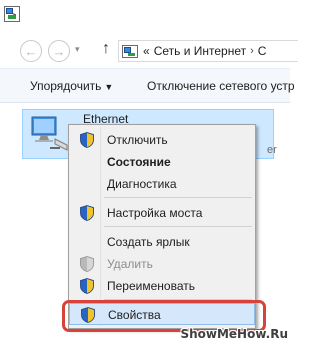 The image size is (320, 343). Describe the element at coordinates (130, 264) in the screenshot. I see `menu-item-label: Удалить` at that location.